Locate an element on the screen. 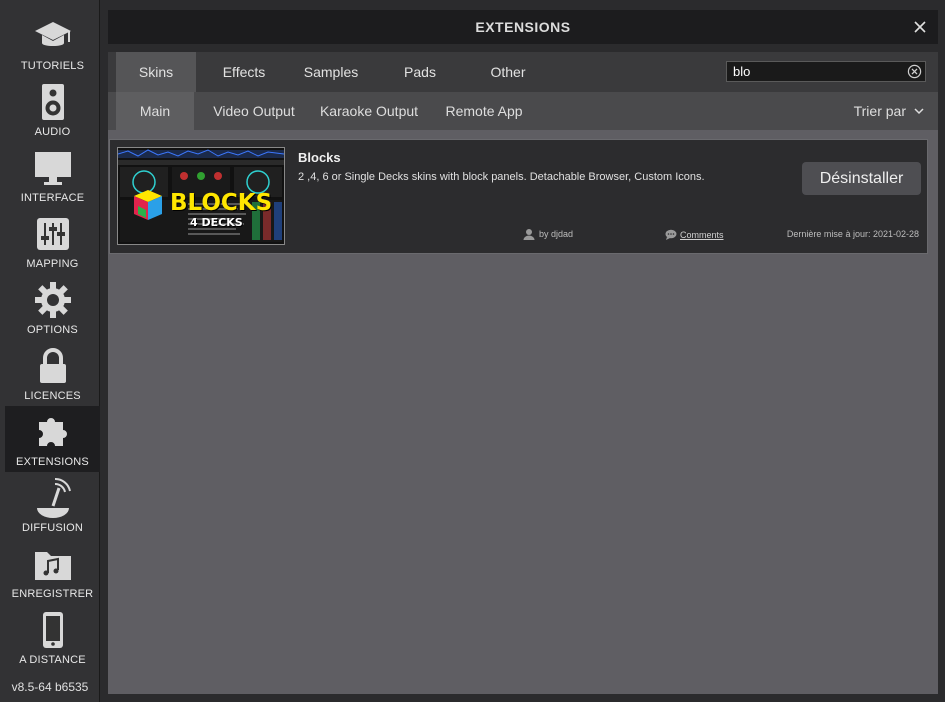 Image resolution: width=945 pixels, height=702 pixels. search-box is located at coordinates (826, 71).